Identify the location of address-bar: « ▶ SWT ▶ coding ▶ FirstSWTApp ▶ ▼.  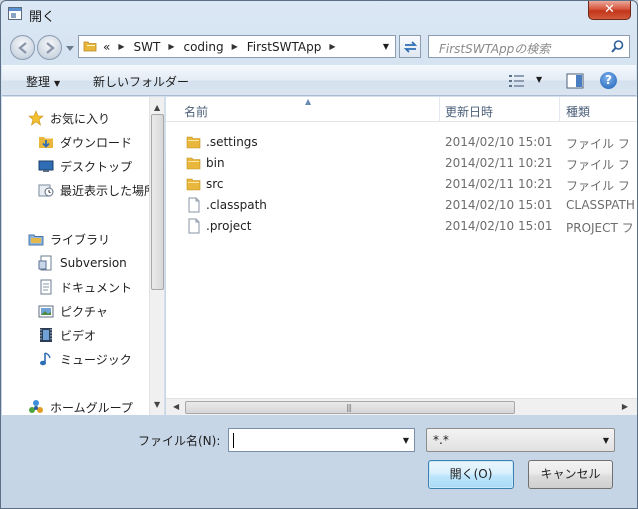
(237, 46).